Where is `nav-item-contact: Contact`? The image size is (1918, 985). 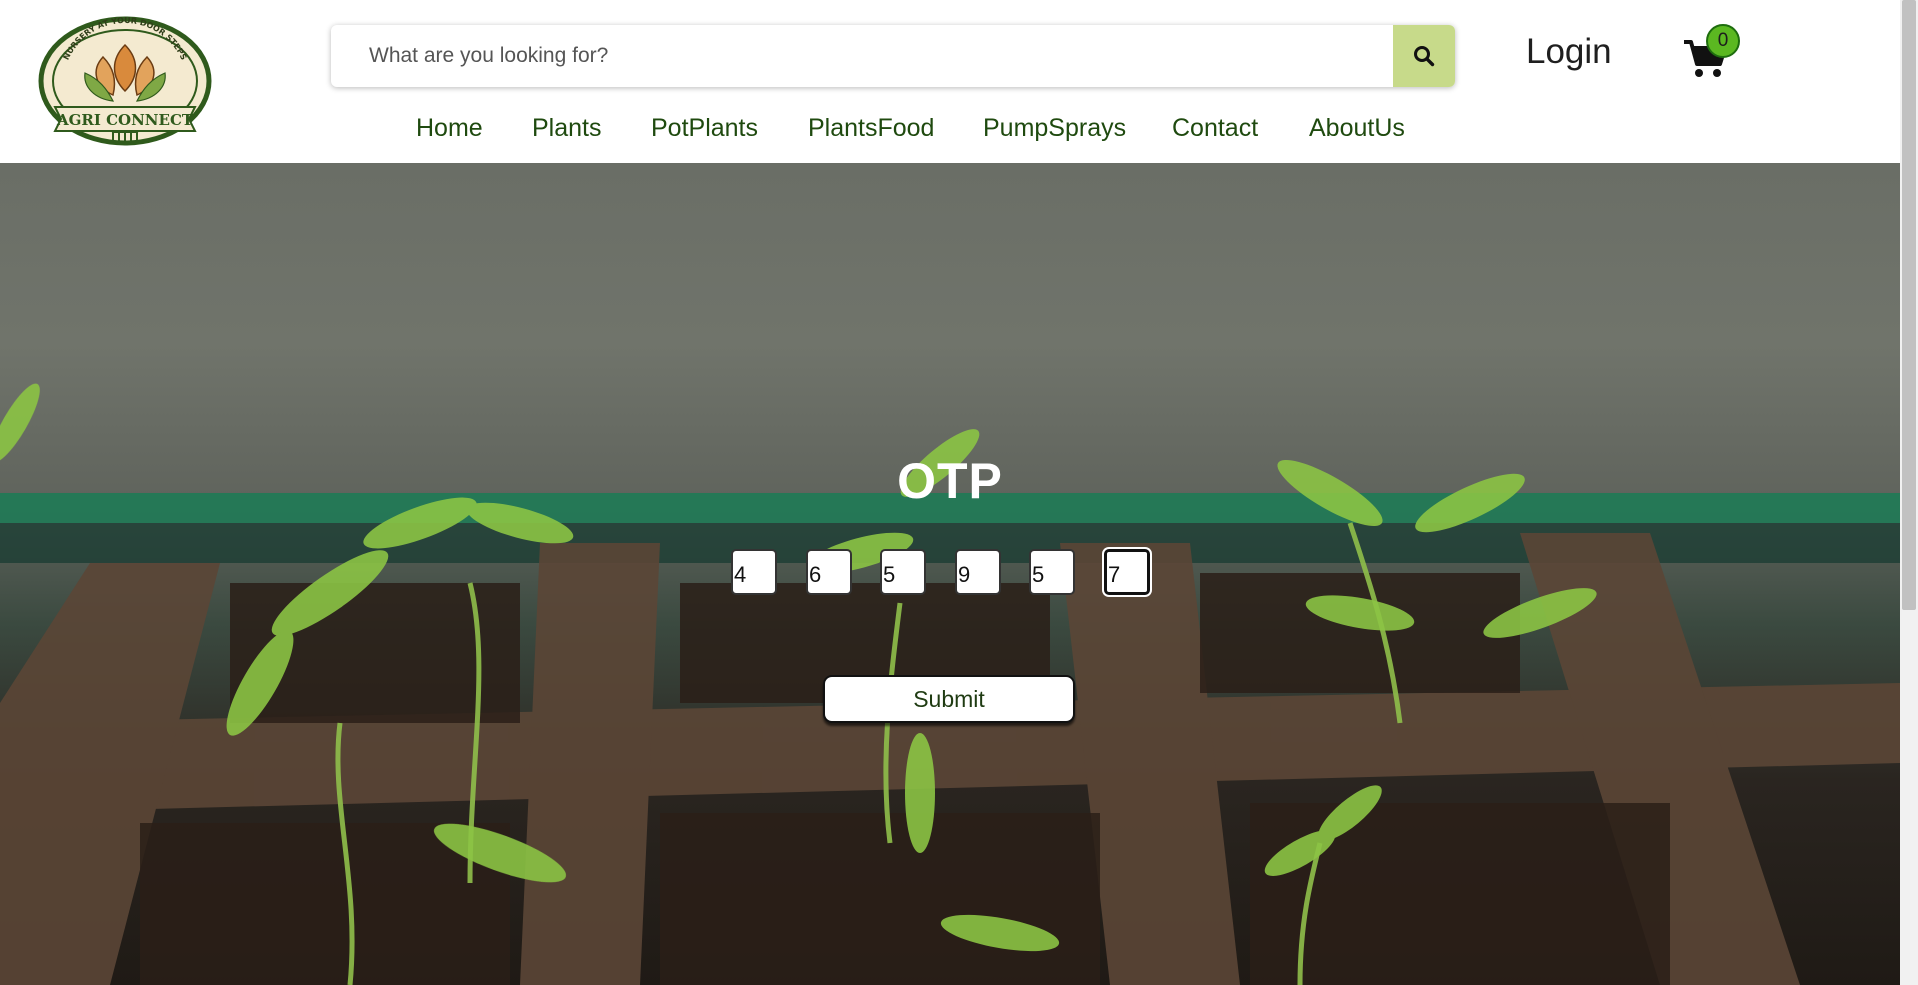
nav-item-contact: Contact is located at coordinates (1215, 128).